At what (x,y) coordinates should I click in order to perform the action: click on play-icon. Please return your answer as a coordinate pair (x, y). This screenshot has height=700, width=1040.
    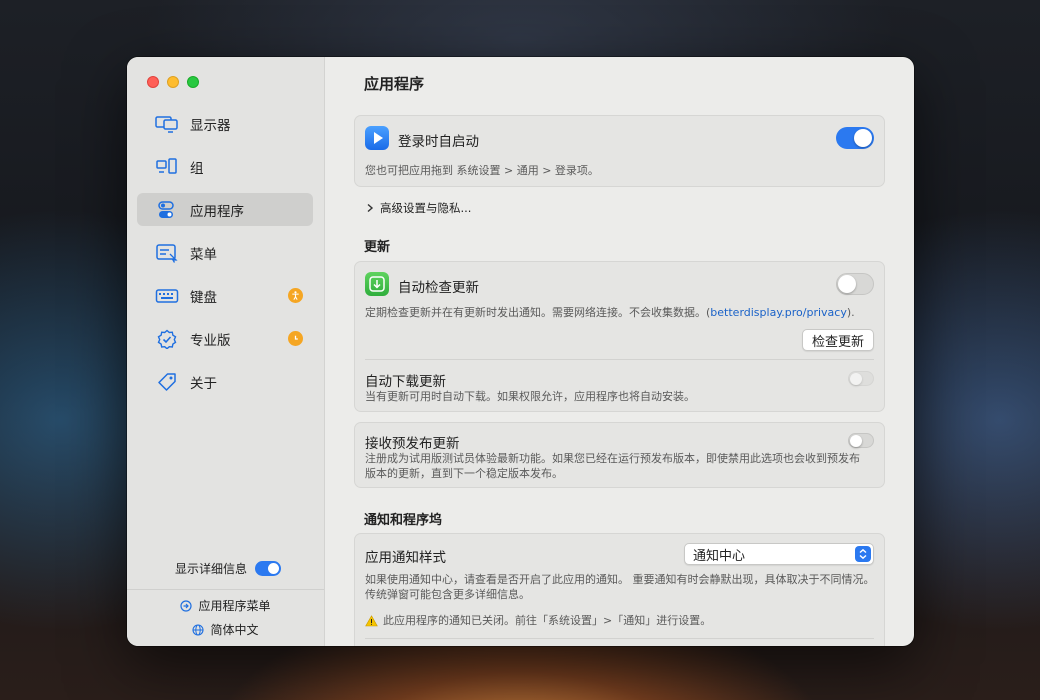
    Looking at the image, I should click on (377, 138).